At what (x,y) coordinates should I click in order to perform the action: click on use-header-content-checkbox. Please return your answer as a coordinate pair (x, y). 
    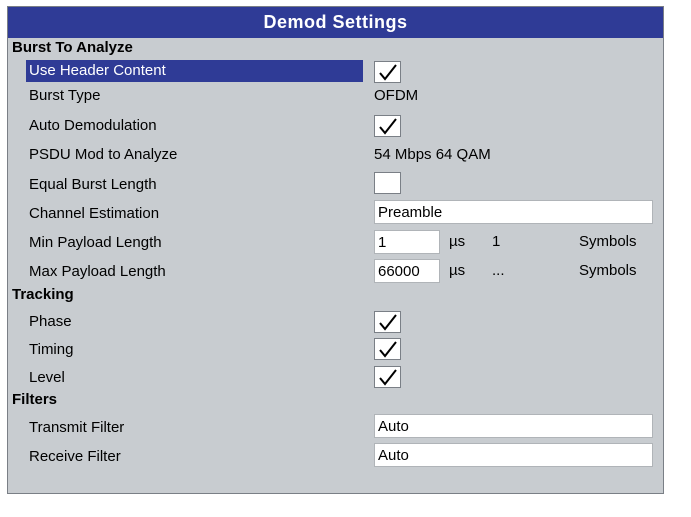
    Looking at the image, I should click on (387, 72).